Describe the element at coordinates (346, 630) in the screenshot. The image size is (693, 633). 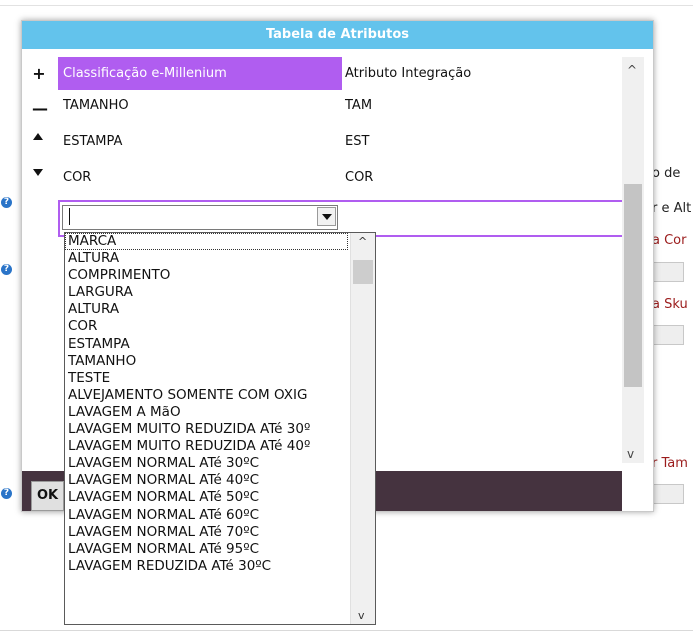
I see `background-divider-bottom` at that location.